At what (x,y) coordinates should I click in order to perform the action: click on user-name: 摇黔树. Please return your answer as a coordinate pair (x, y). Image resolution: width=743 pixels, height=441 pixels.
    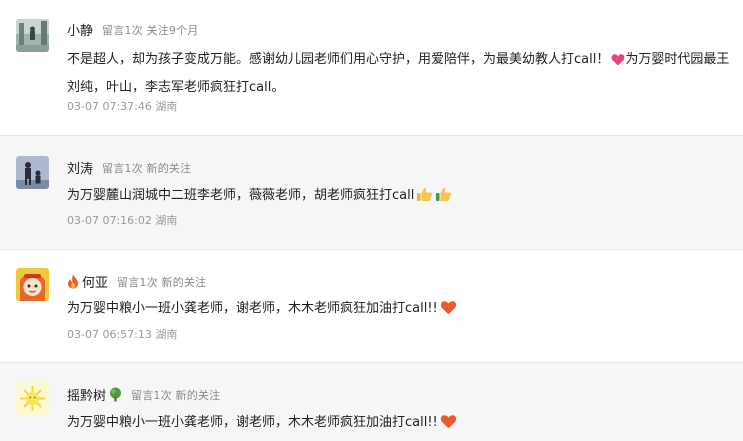
    Looking at the image, I should click on (86, 394).